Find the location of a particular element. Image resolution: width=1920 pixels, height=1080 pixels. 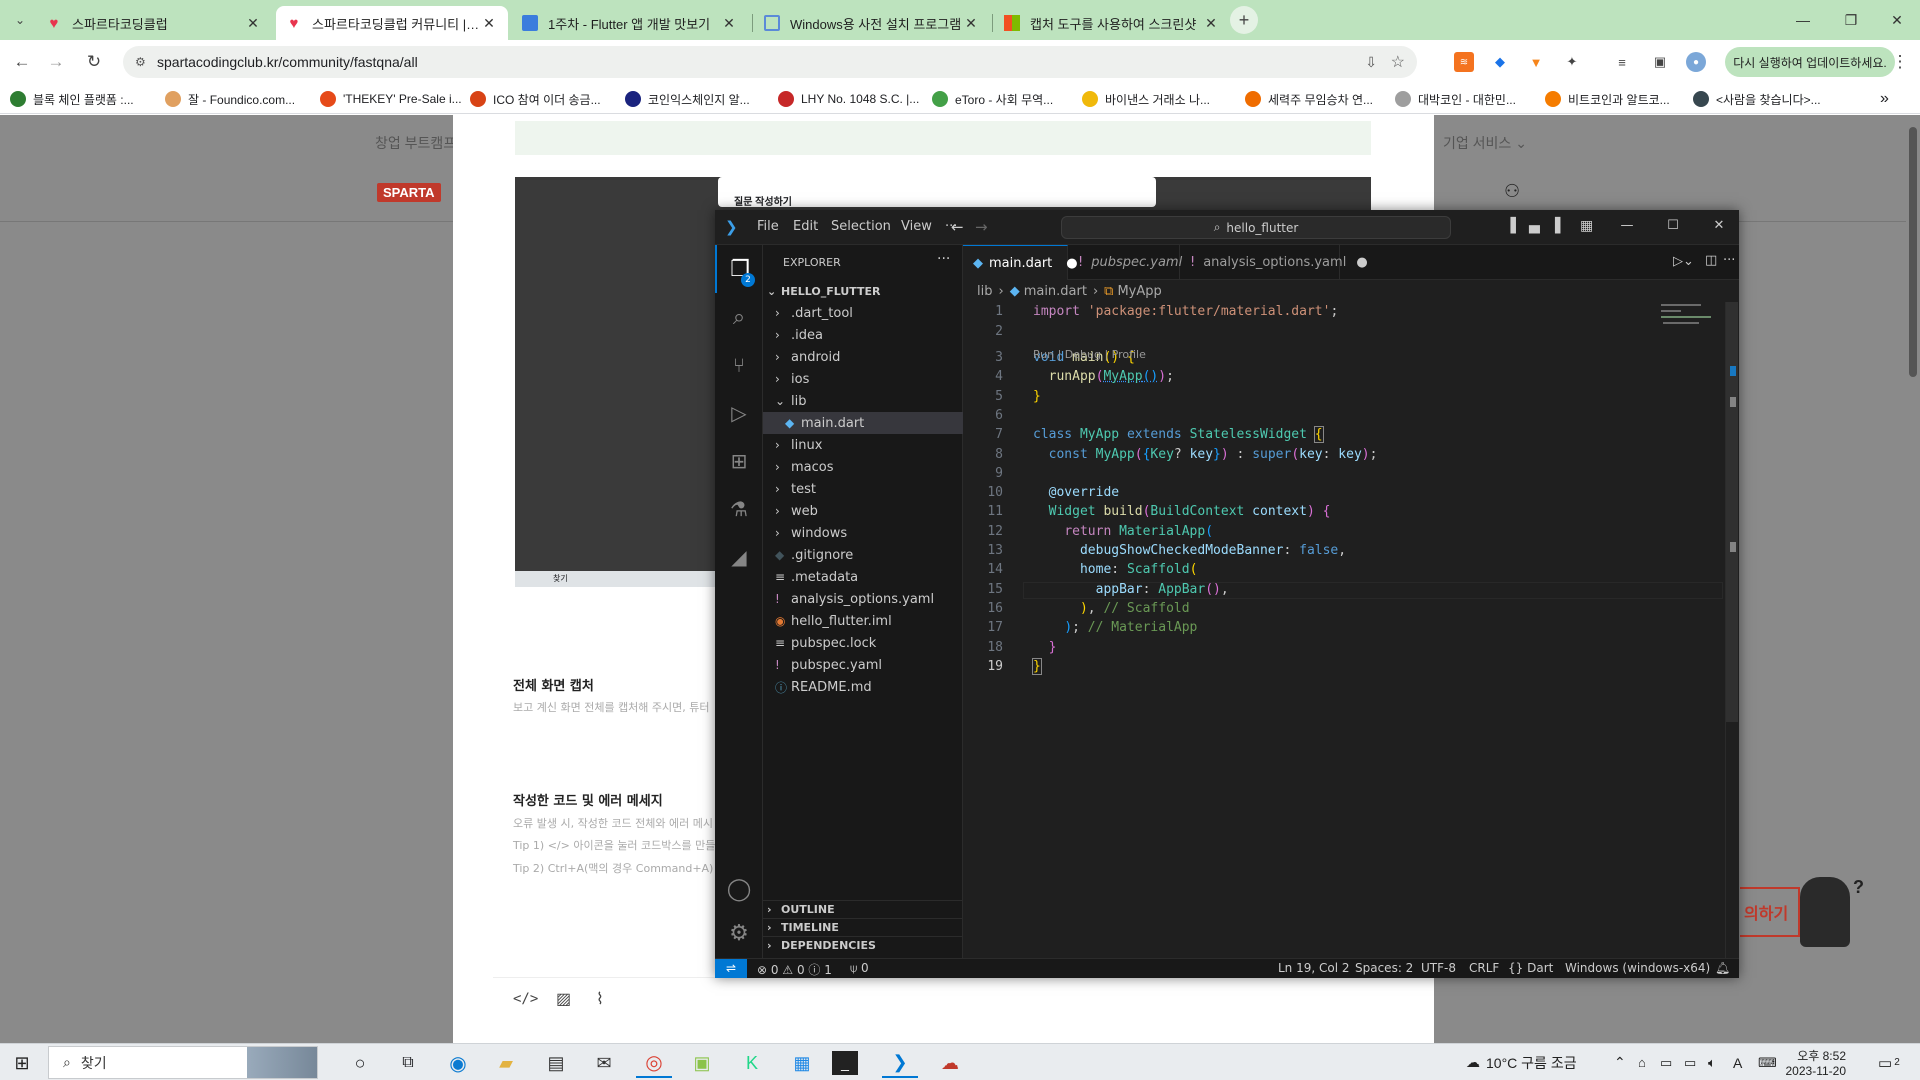

flutter-icon: ◢ is located at coordinates (739, 557).